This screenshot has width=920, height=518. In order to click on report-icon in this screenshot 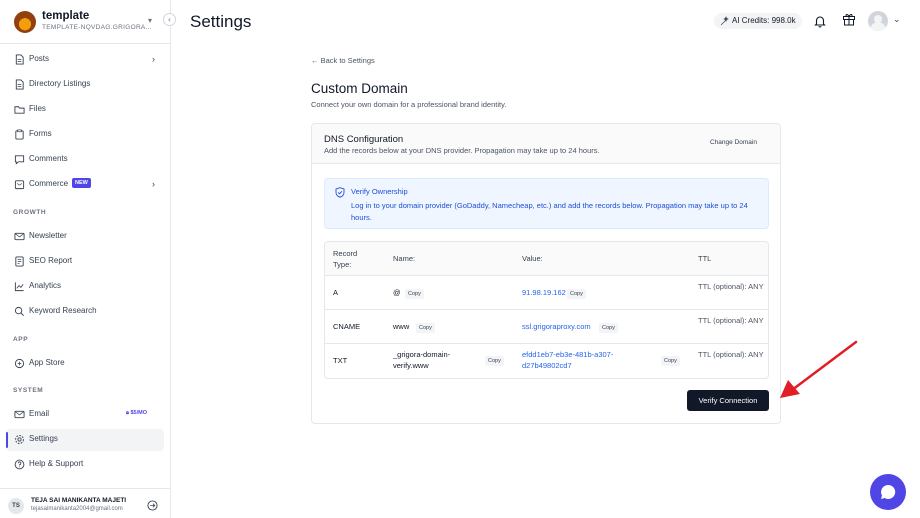, I will do `click(19, 261)`.